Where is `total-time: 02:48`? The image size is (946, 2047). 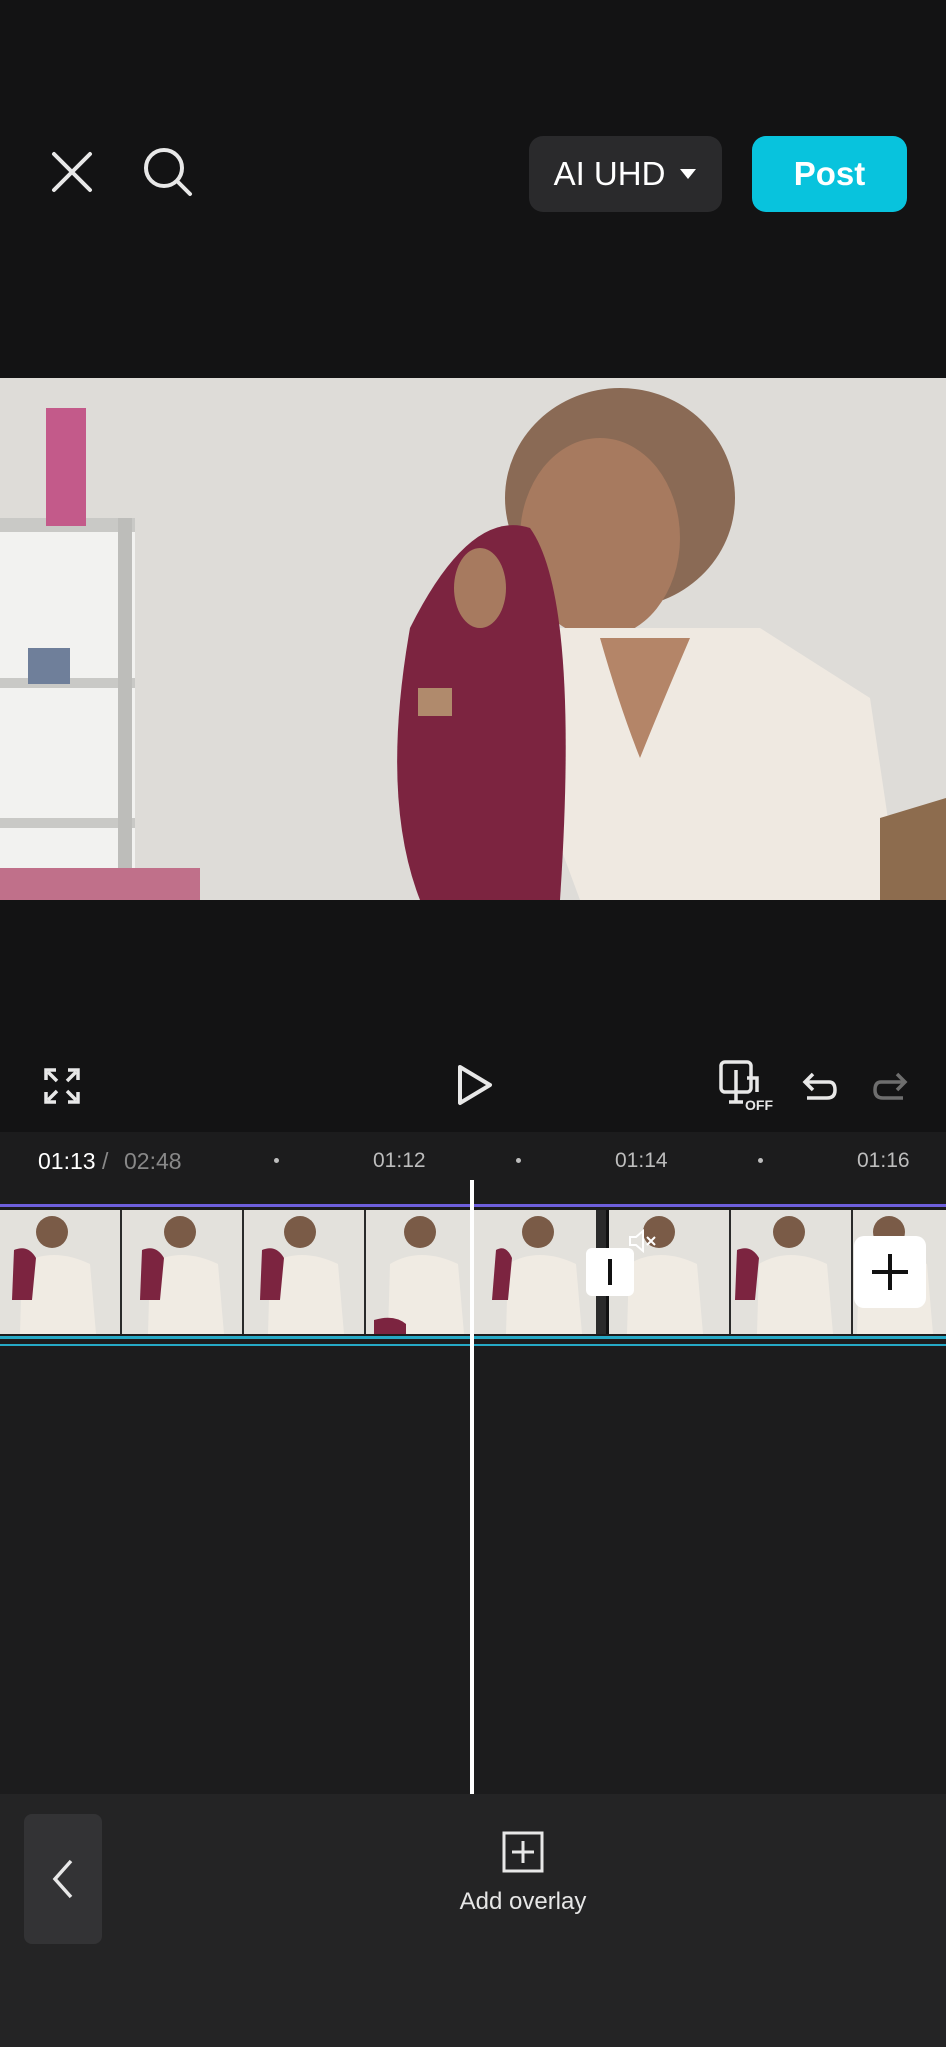 total-time: 02:48 is located at coordinates (153, 1161).